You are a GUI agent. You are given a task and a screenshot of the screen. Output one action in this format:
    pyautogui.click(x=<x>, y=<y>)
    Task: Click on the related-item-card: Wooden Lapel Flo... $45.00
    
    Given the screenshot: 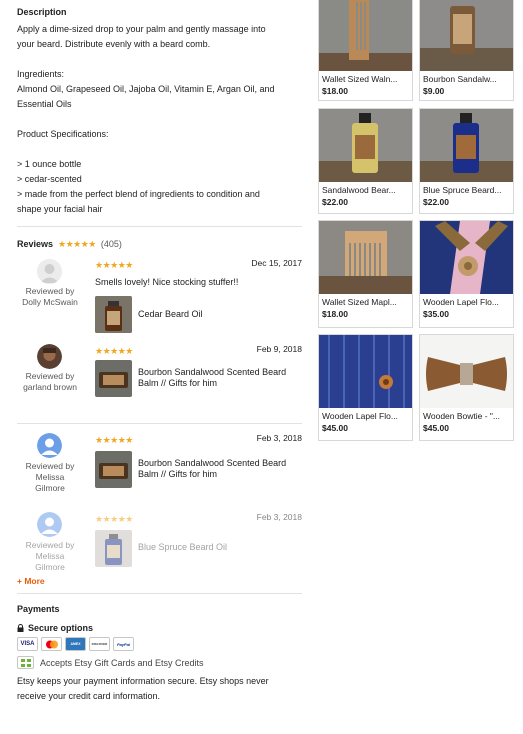 What is the action you would take?
    pyautogui.click(x=365, y=387)
    